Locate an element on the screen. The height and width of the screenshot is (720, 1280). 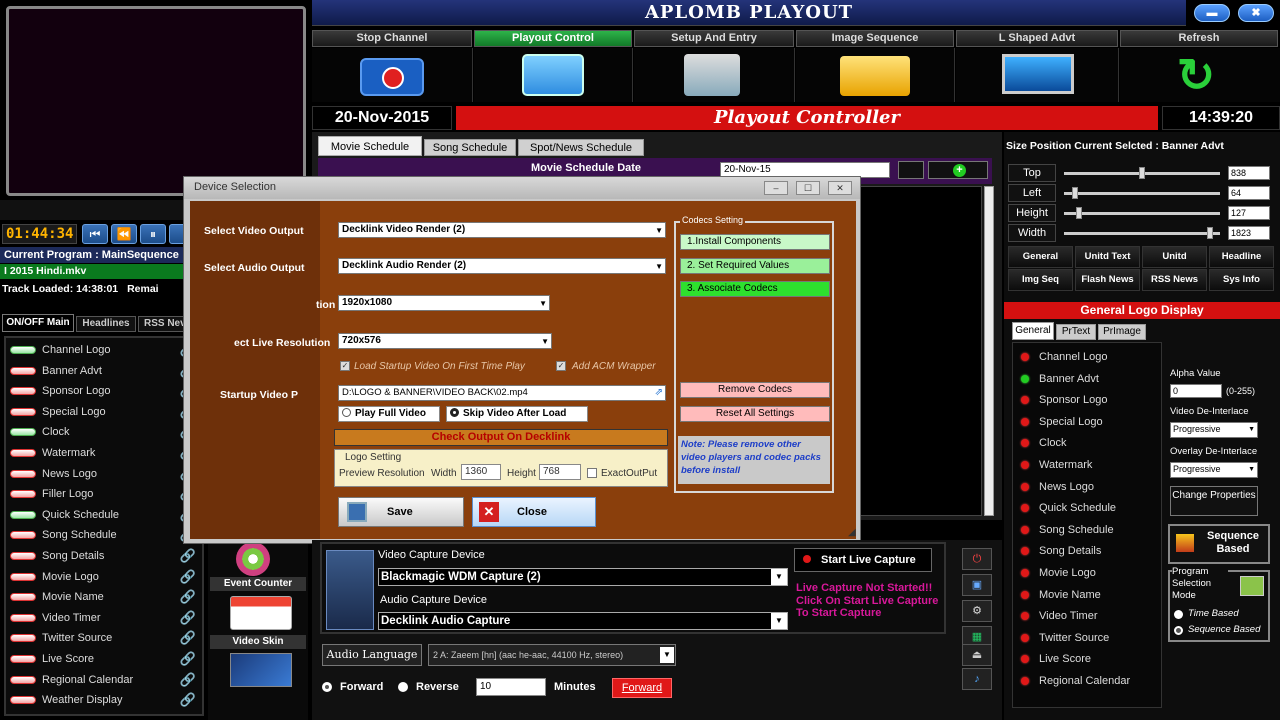
tab-rss-news: RSS Nev is located at coordinates (163, 324).